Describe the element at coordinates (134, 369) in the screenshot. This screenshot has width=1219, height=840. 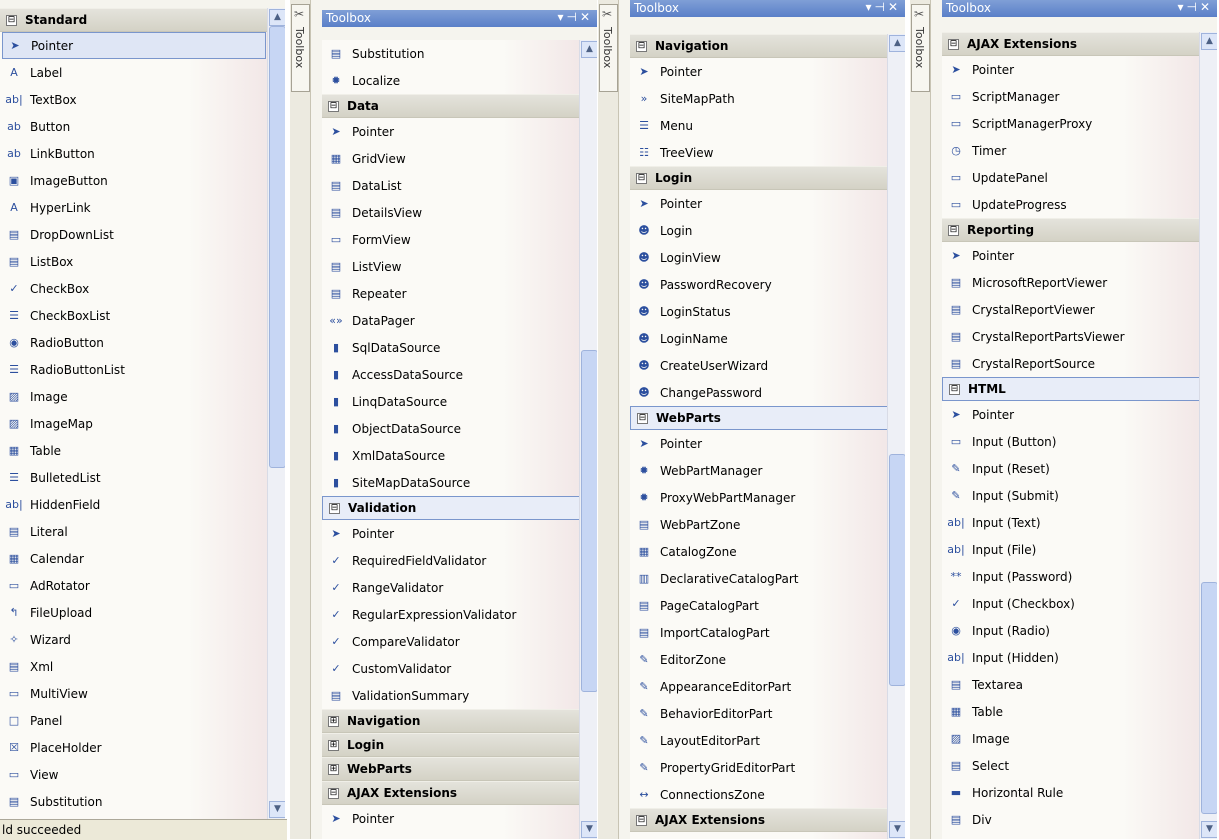
I see `toolbox-item: ☰ RadioButtonList` at that location.